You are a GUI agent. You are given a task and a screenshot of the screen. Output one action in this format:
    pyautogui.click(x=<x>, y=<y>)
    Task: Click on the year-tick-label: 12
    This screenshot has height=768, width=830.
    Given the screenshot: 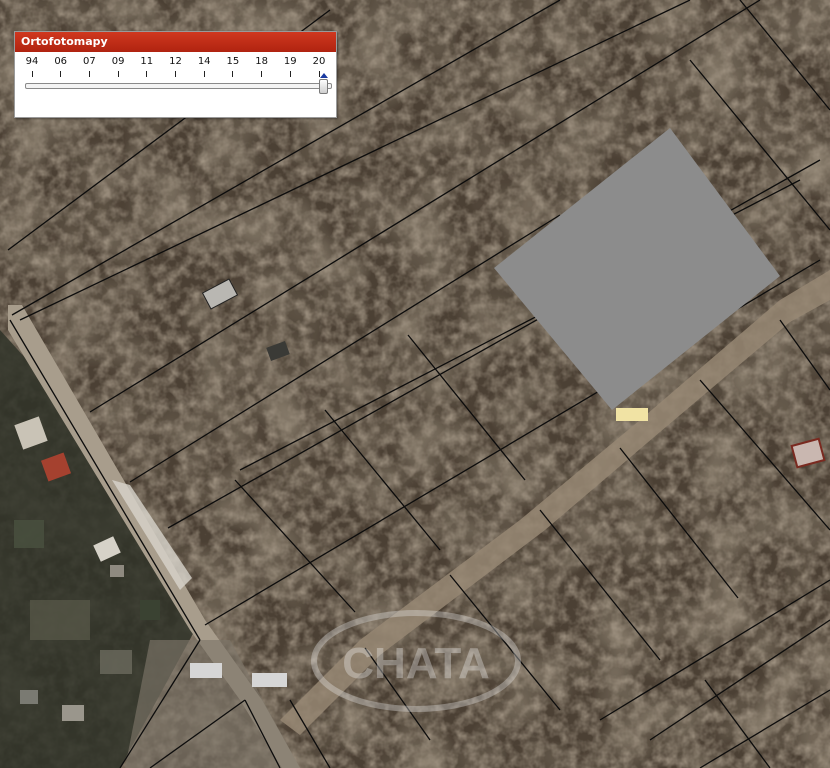 What is the action you would take?
    pyautogui.click(x=175, y=61)
    